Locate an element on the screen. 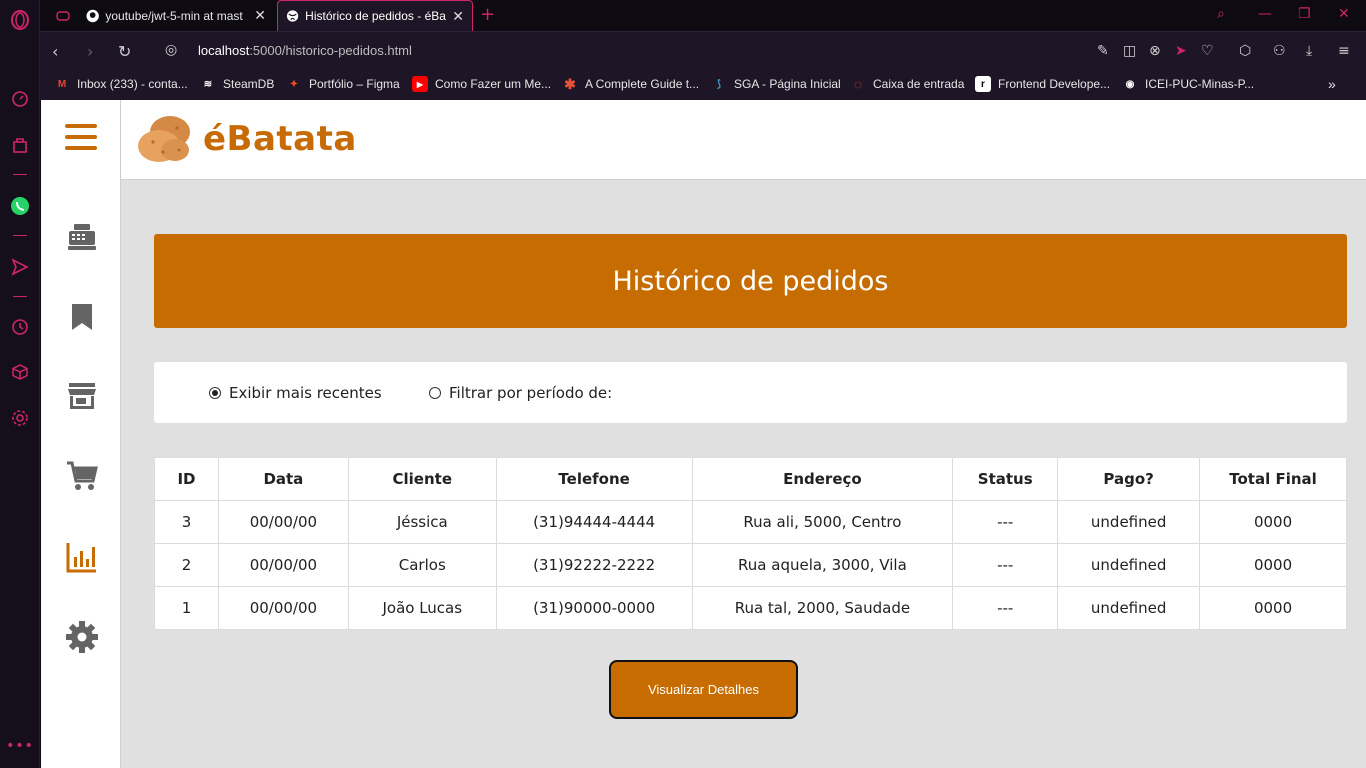 Image resolution: width=1366 pixels, height=768 pixels. radio-period-option: Filtrar por período de: is located at coordinates (520, 393).